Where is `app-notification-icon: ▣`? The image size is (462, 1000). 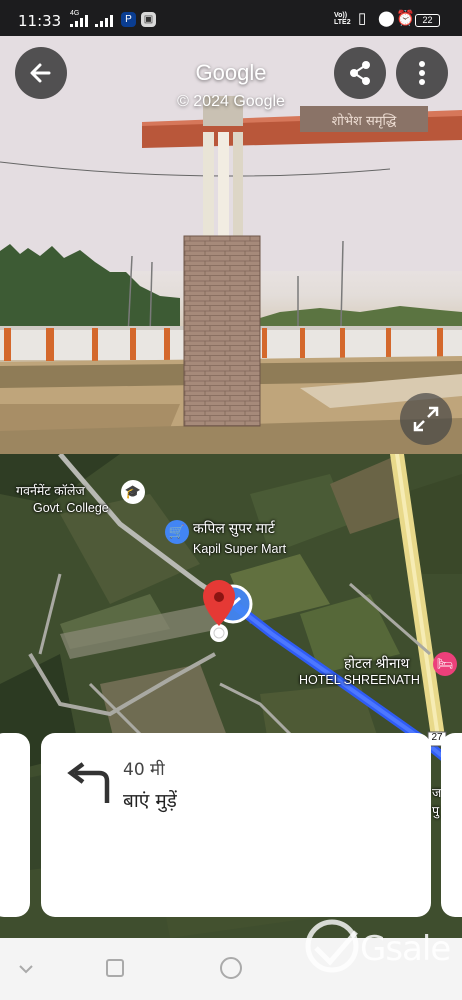 app-notification-icon: ▣ is located at coordinates (148, 19).